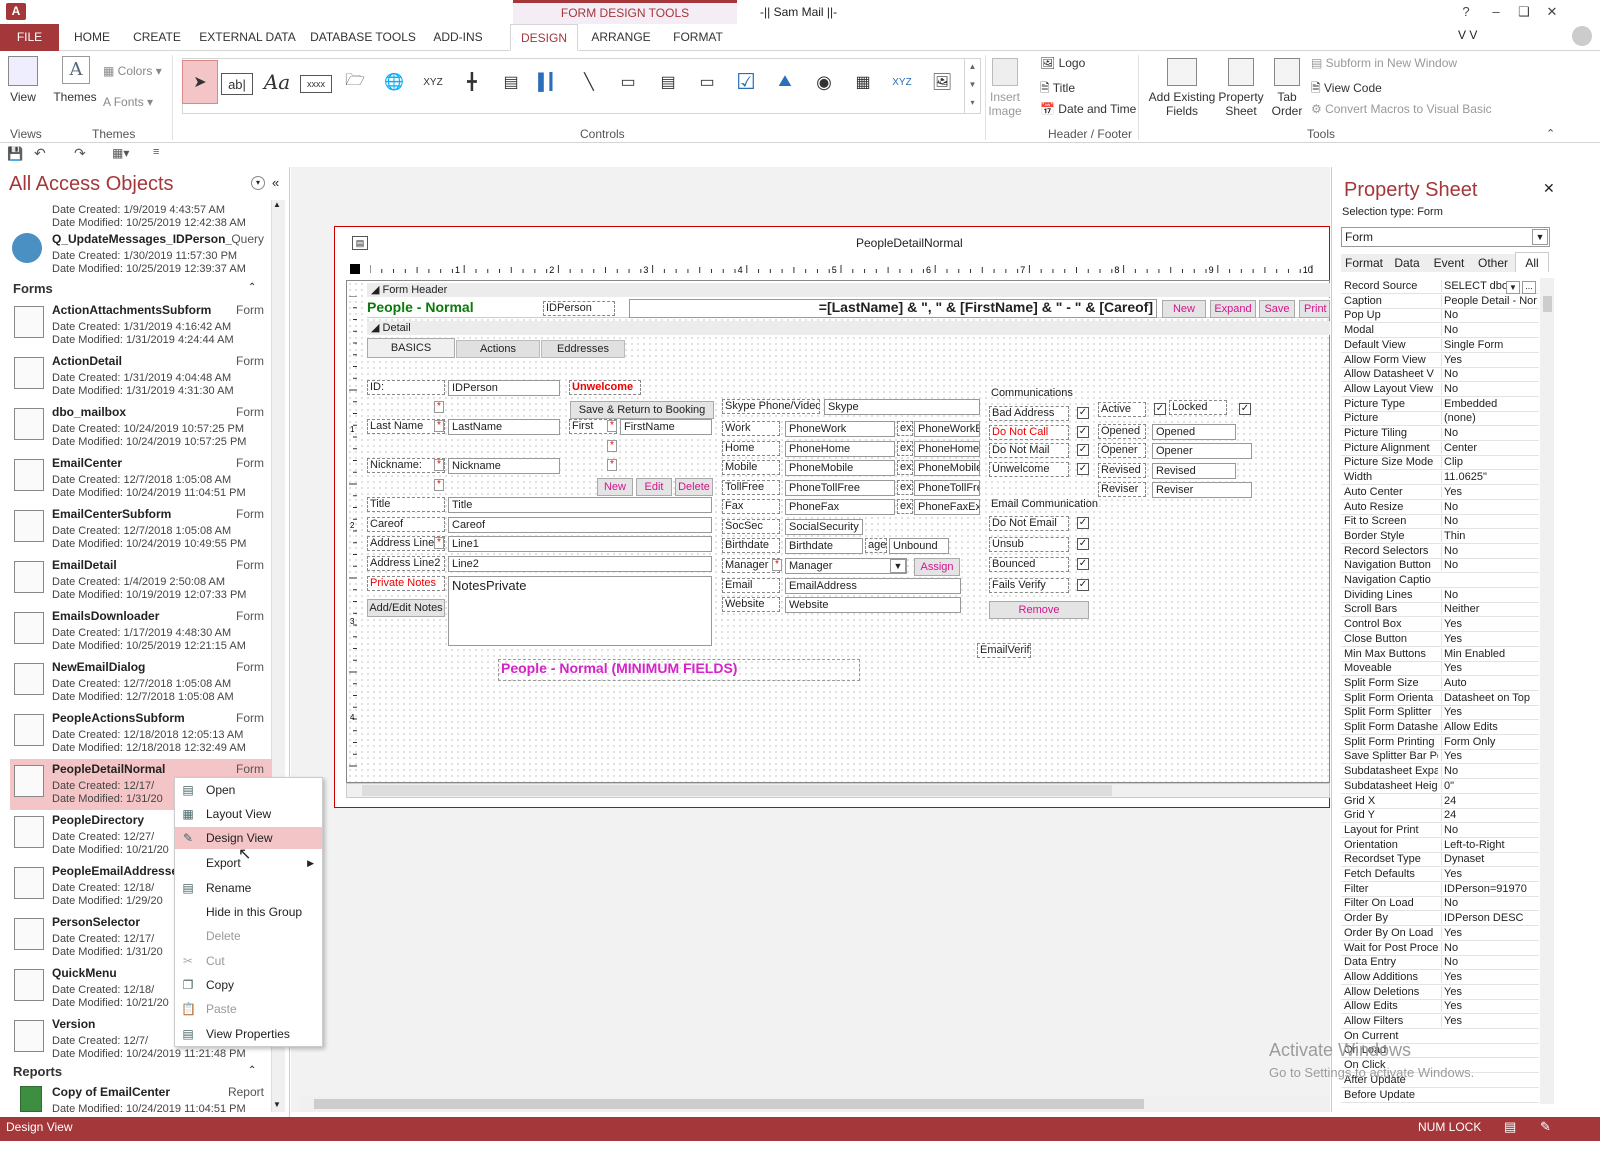  I want to click on property-row: Recordset Type Dynaset, so click(1440, 860).